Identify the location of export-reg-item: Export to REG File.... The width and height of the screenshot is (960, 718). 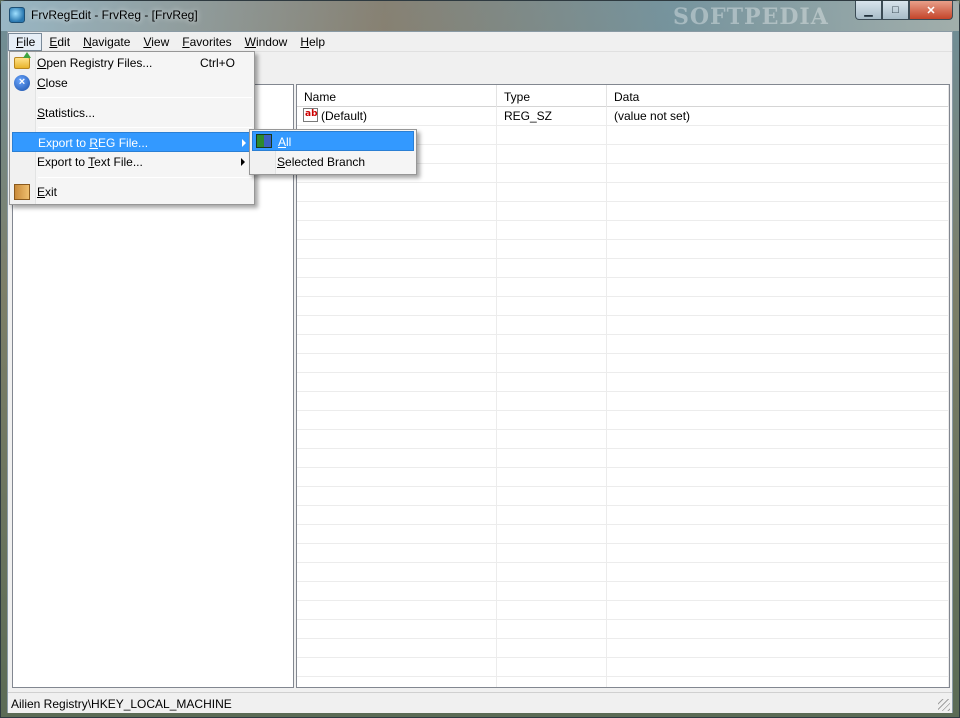
(132, 142).